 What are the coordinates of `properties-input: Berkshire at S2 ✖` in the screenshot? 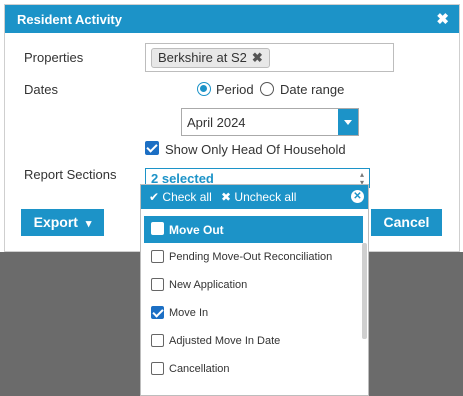 It's located at (269, 57).